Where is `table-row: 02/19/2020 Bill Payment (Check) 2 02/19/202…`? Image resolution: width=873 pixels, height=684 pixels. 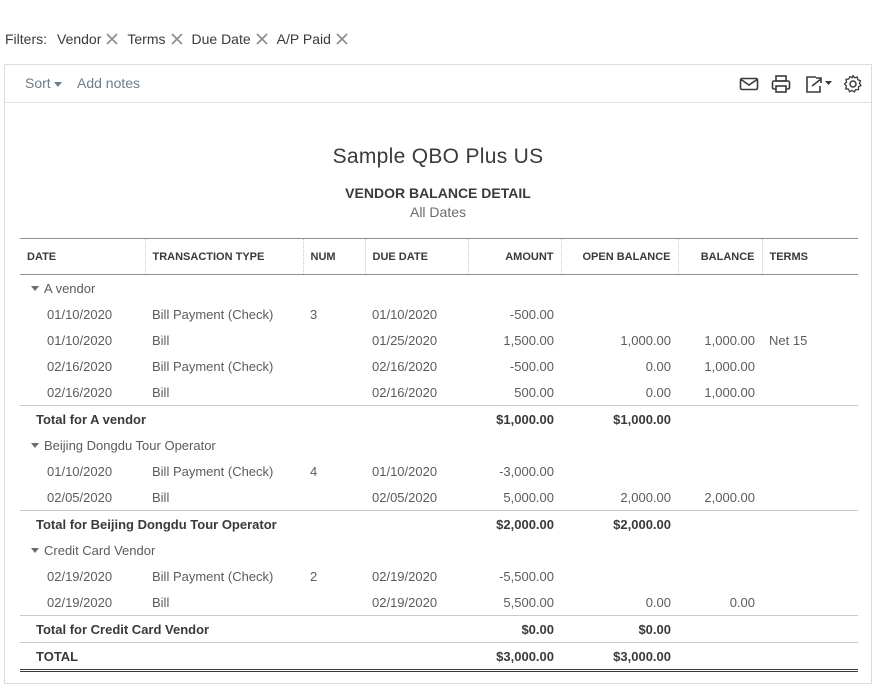 table-row: 02/19/2020 Bill Payment (Check) 2 02/19/202… is located at coordinates (439, 576).